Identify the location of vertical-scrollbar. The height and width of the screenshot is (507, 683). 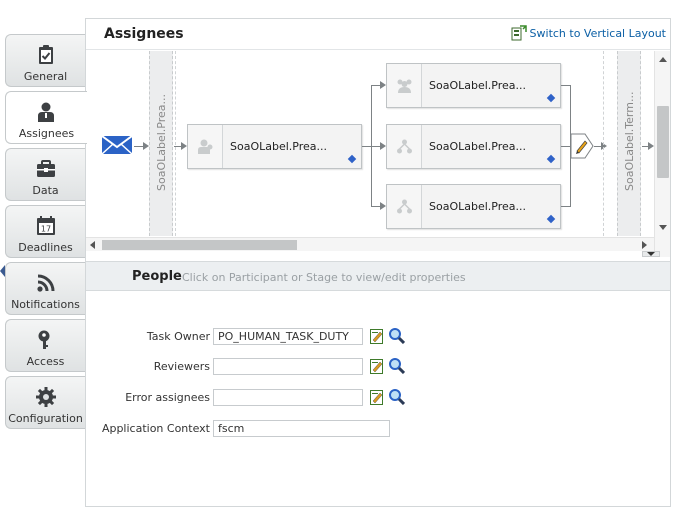
(662, 154).